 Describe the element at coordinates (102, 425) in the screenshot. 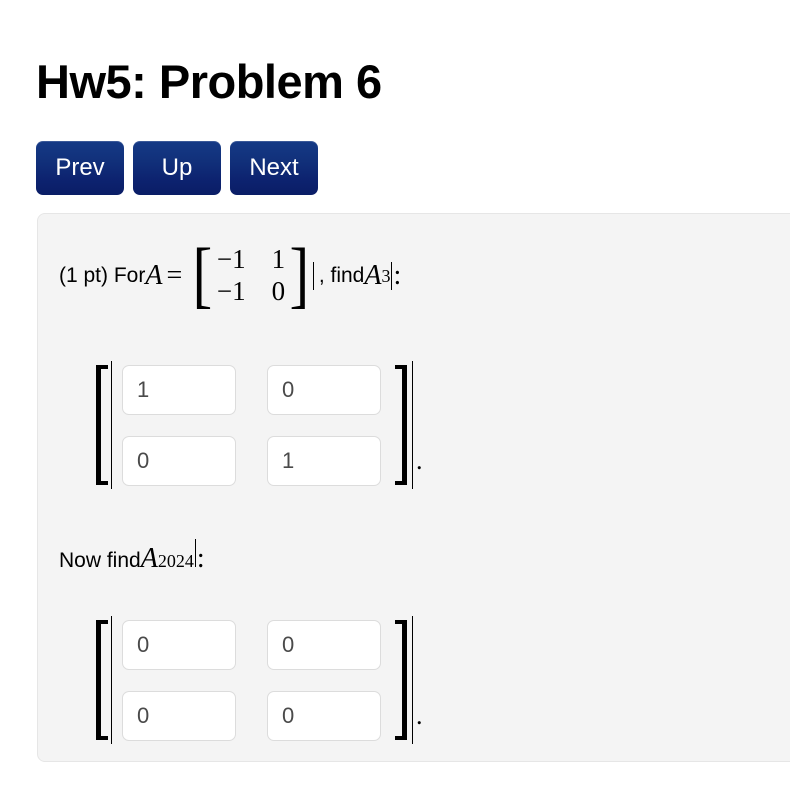

I see `answer1-left-bracket` at that location.